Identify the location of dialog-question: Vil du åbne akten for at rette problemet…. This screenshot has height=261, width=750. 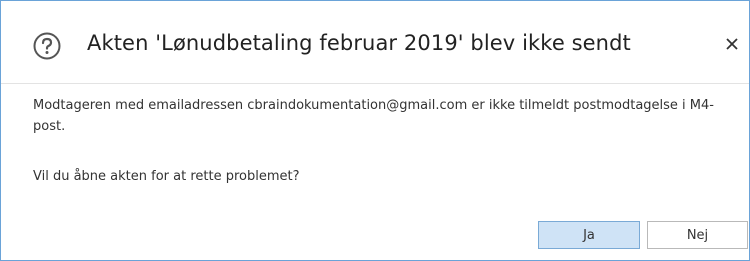
(166, 176).